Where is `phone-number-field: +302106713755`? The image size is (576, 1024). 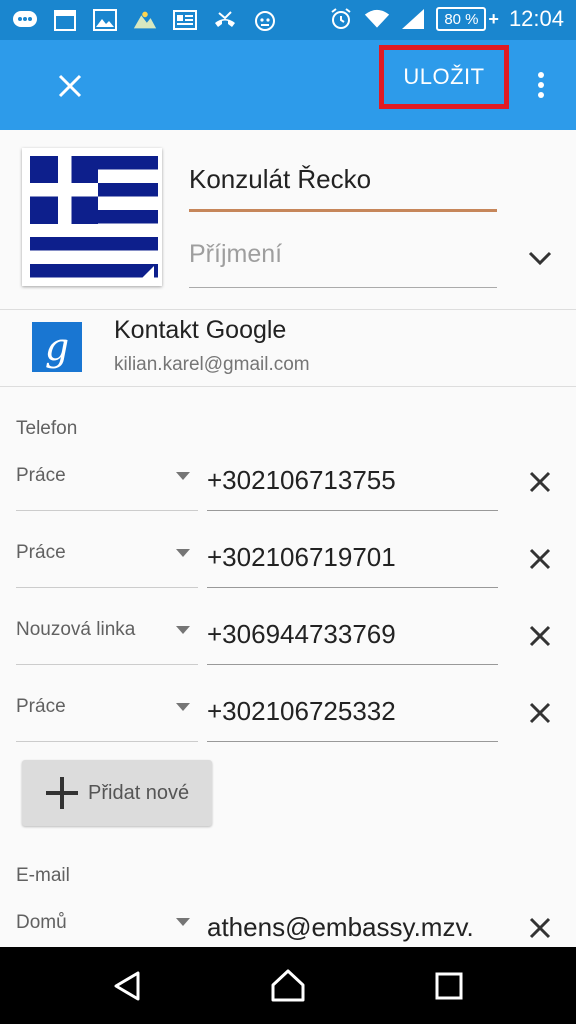
phone-number-field: +302106713755 is located at coordinates (352, 480).